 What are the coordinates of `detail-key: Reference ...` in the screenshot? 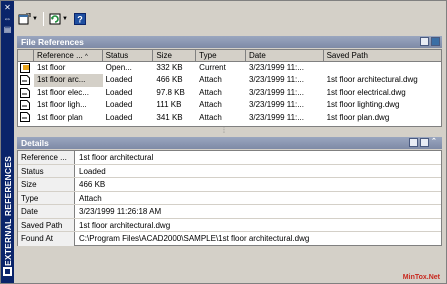 It's located at (46, 157).